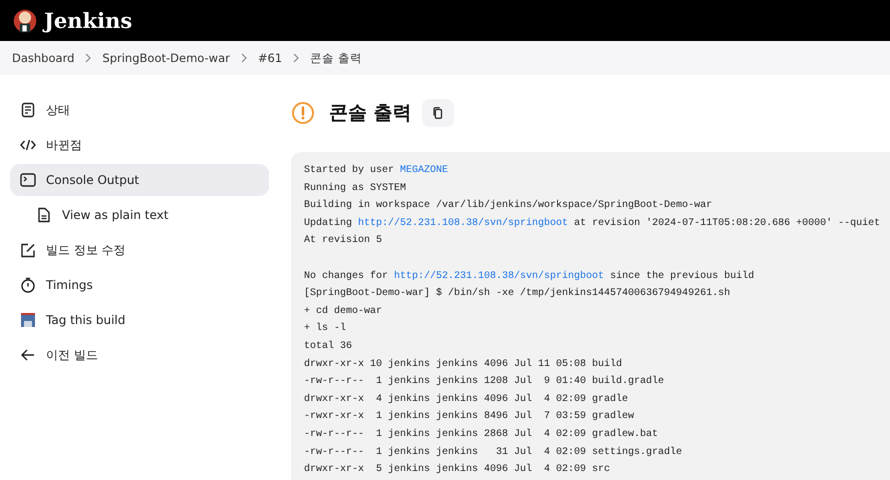 The width and height of the screenshot is (890, 480). Describe the element at coordinates (139, 180) in the screenshot. I see `sidebar-item: Console Output` at that location.